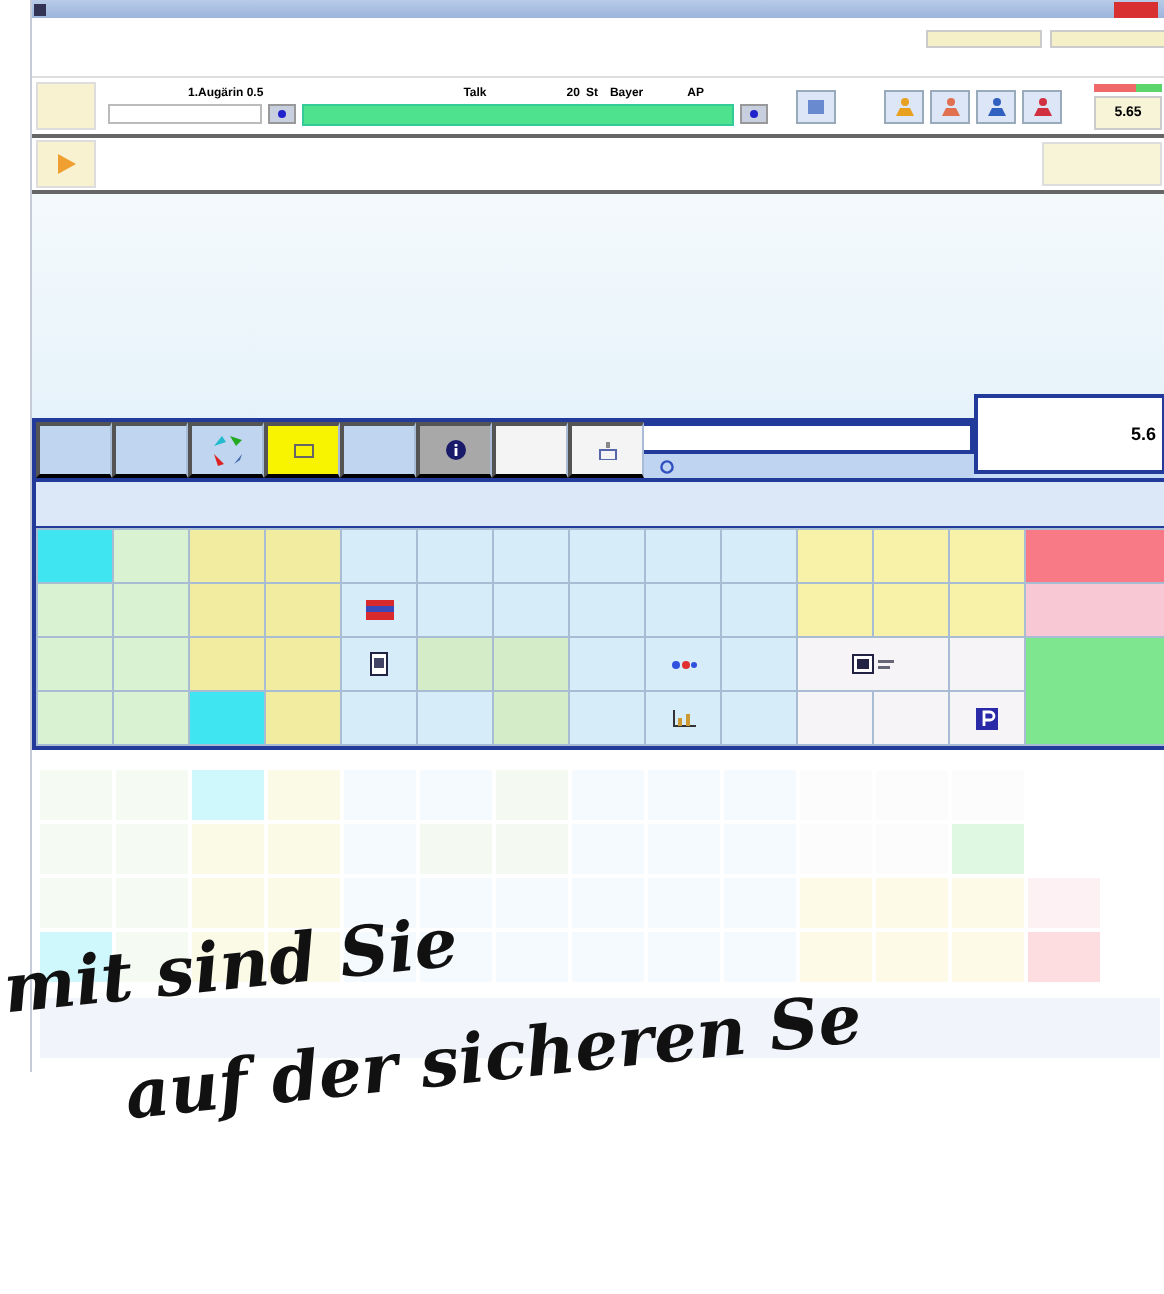 The image size is (1164, 1294). I want to click on scale-icon, so click(607, 450).